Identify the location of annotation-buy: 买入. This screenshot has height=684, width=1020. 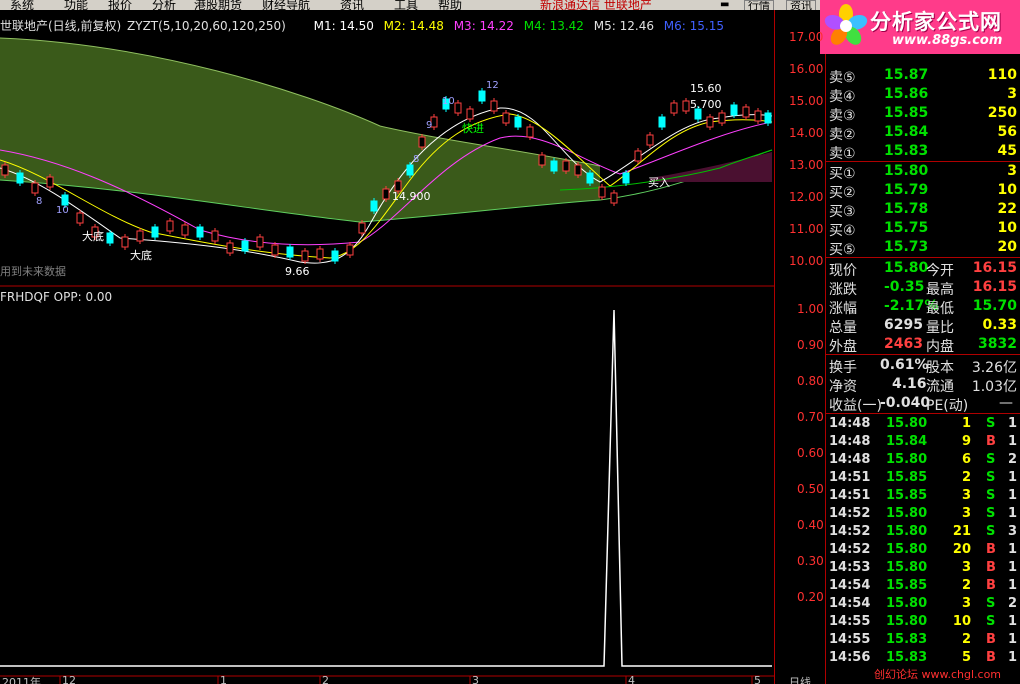
(659, 182).